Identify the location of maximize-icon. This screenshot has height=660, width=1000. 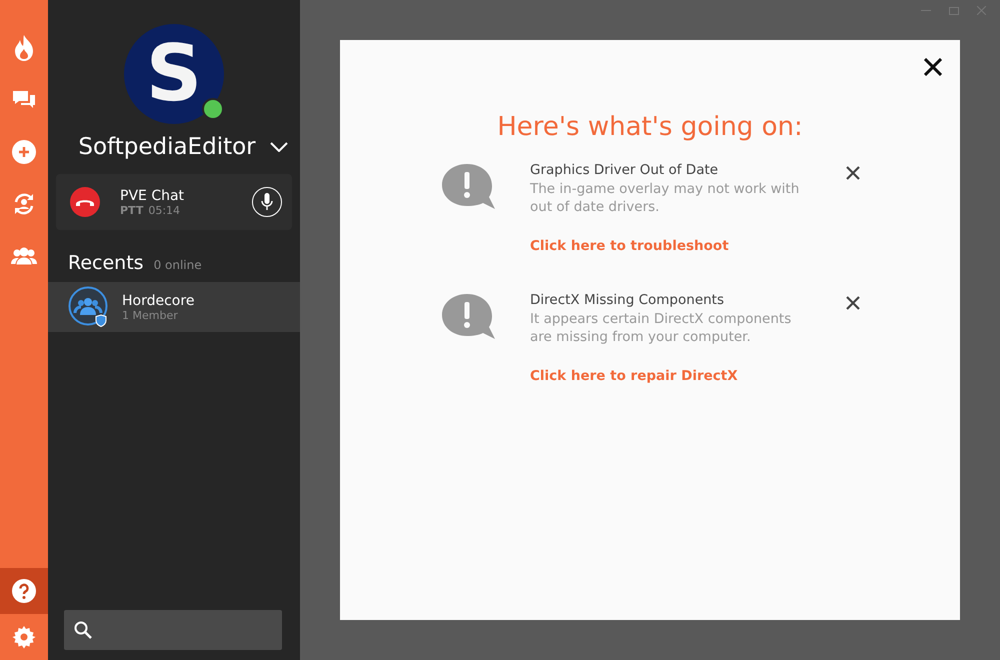
(954, 10).